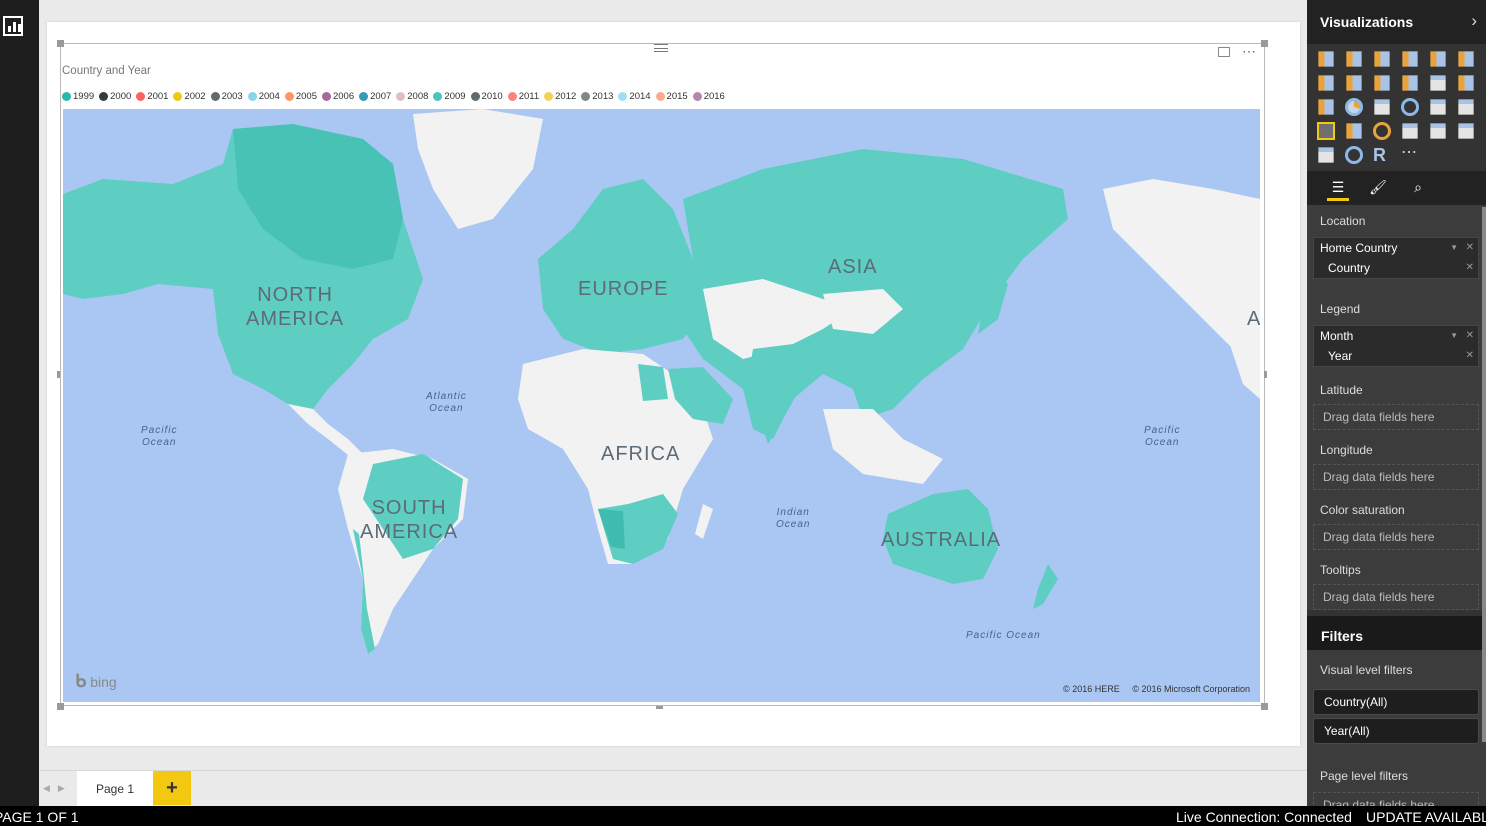  What do you see at coordinates (1382, 59) in the screenshot?
I see `clustered-bar-chart-icon` at bounding box center [1382, 59].